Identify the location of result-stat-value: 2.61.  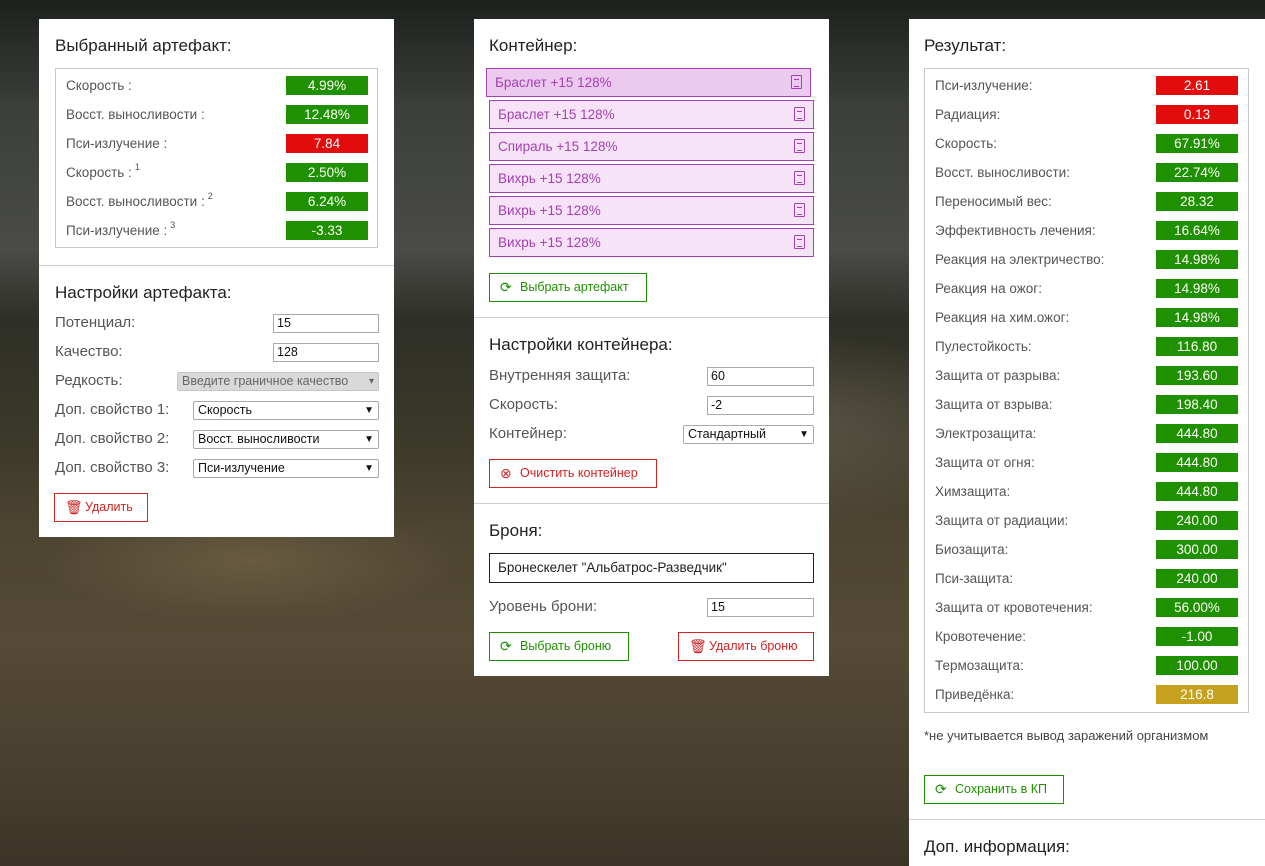
(1197, 85).